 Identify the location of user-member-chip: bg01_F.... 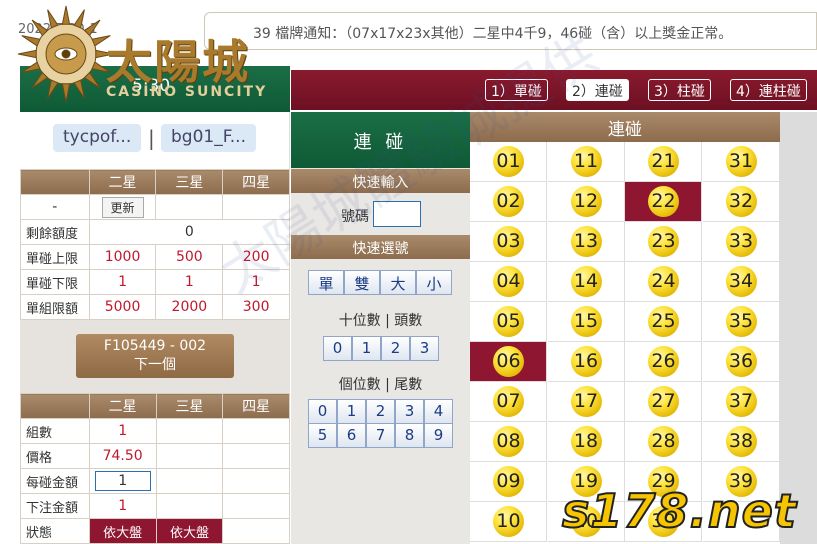
(208, 138).